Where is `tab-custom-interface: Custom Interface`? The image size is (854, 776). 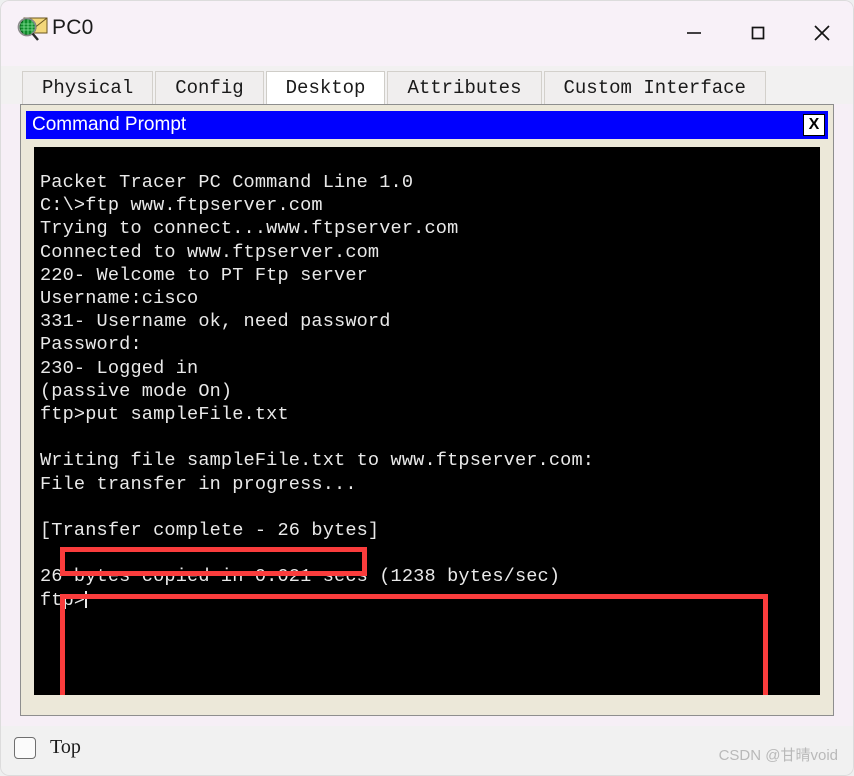
tab-custom-interface: Custom Interface is located at coordinates (654, 87).